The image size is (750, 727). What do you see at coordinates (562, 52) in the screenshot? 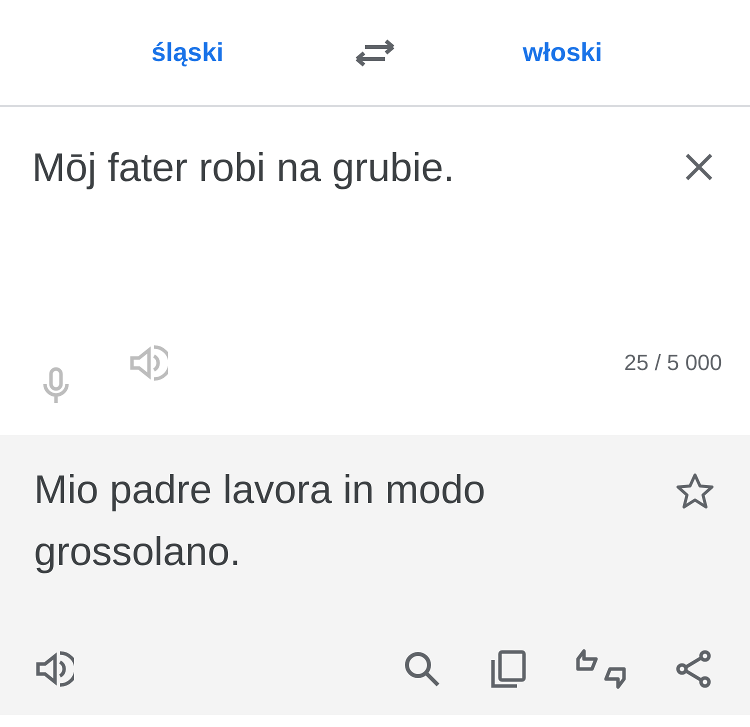
I see `target-language-button: włoski` at bounding box center [562, 52].